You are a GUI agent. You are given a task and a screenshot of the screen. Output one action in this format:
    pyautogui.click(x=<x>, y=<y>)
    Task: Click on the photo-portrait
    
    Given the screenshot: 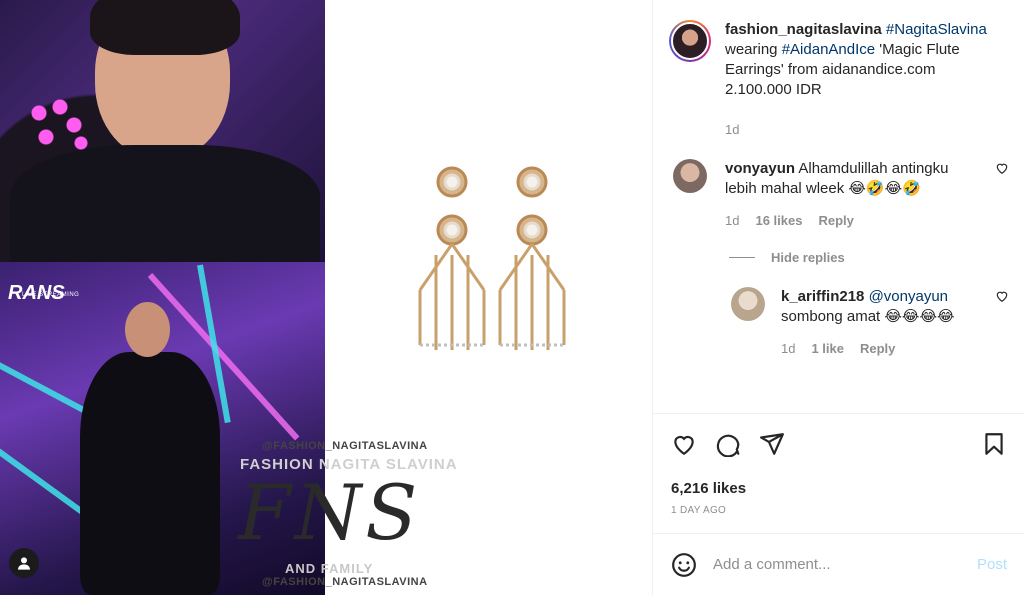 What is the action you would take?
    pyautogui.click(x=162, y=137)
    